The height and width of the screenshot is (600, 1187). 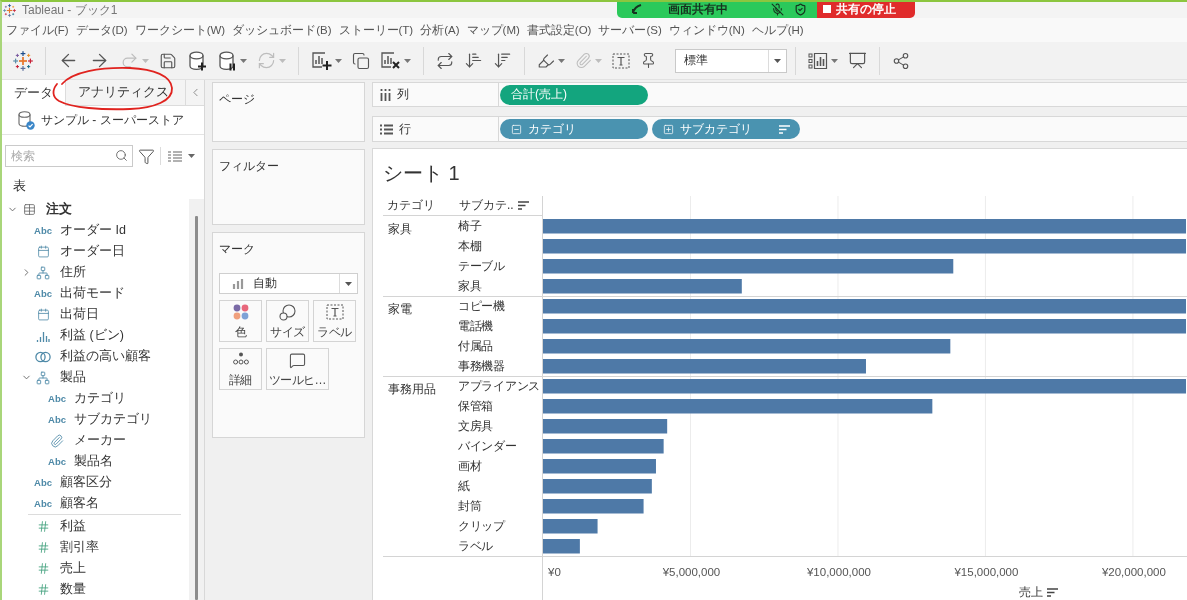 What do you see at coordinates (481, 266) in the screenshot?
I see `subcategory-label: テーブル` at bounding box center [481, 266].